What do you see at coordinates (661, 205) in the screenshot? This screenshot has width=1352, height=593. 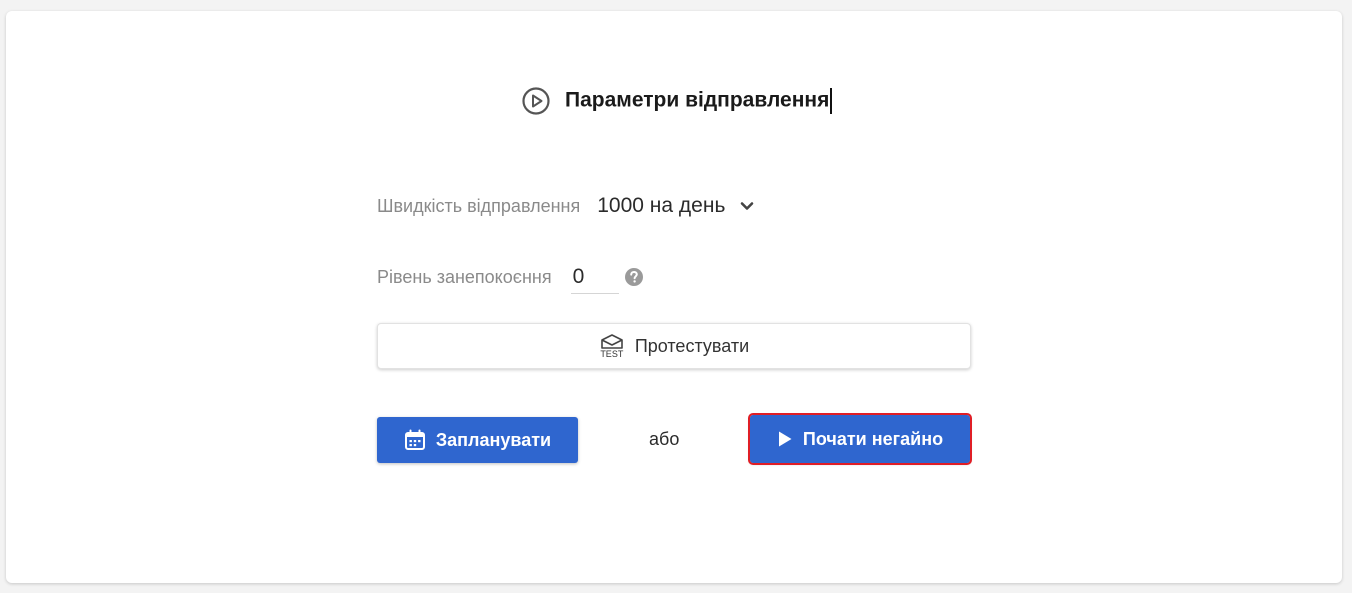 I see `speed-value: 1000 на день` at bounding box center [661, 205].